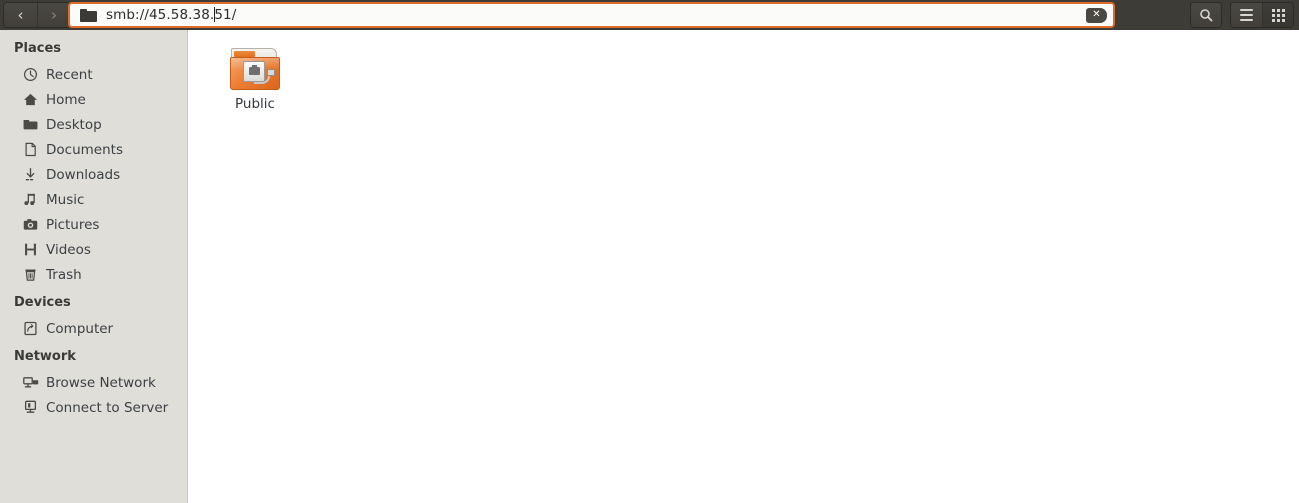  I want to click on clear-location-button: ✕, so click(1096, 15).